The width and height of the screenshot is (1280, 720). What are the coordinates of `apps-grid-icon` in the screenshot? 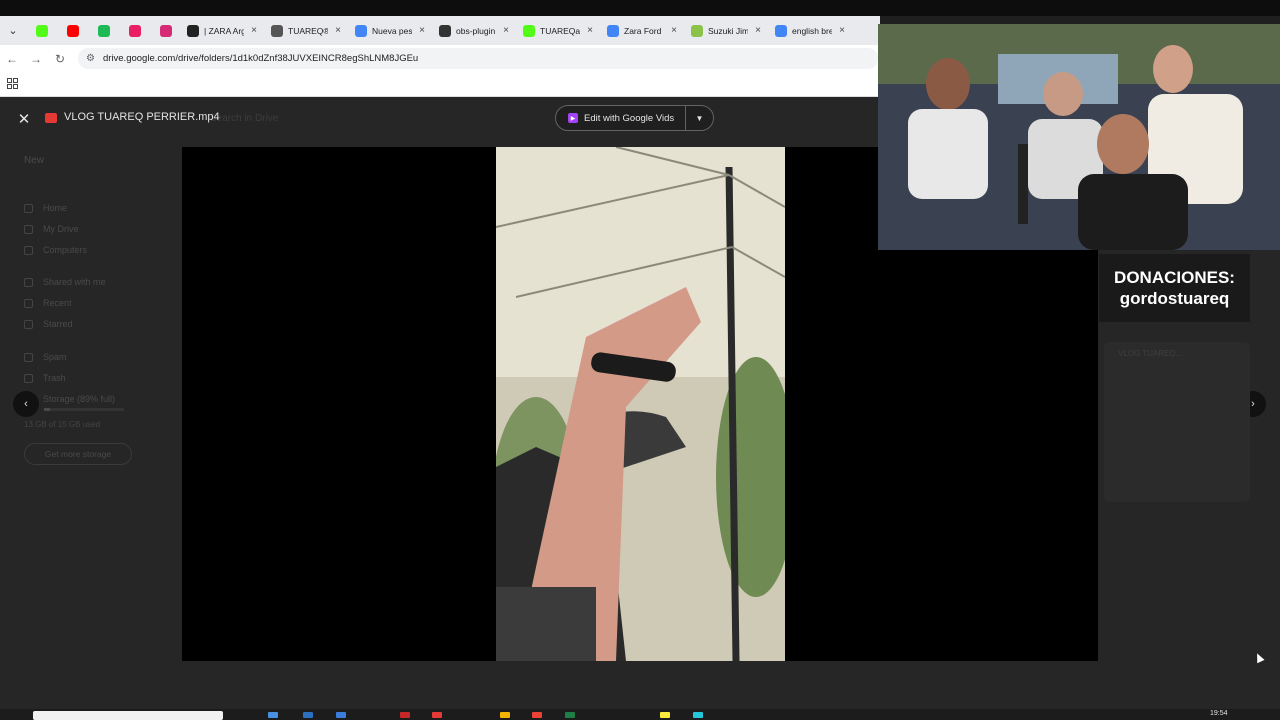 It's located at (12, 83).